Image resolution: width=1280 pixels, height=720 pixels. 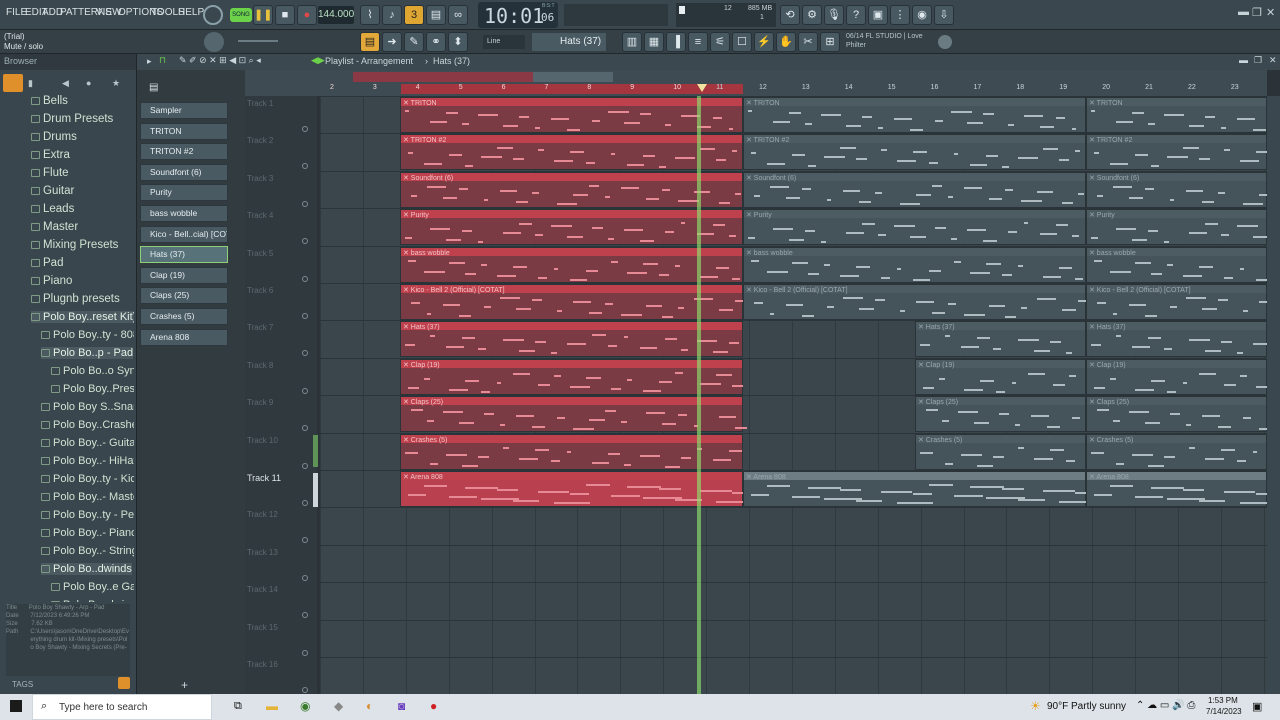 I want to click on browser-item: Polo Boy..ty - 808s, so click(x=87, y=335).